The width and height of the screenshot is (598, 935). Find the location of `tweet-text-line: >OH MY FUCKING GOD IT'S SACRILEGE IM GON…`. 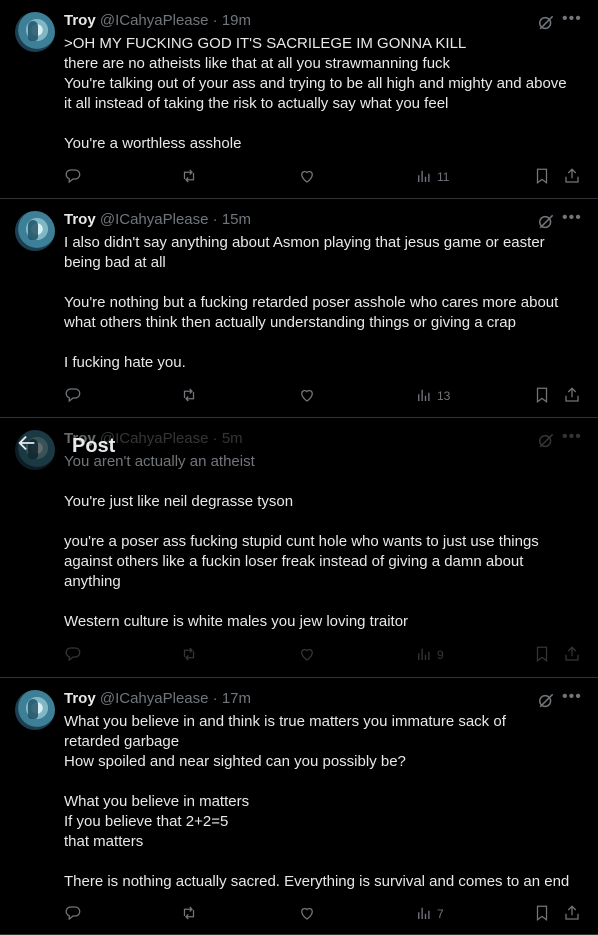

tweet-text-line: >OH MY FUCKING GOD IT'S SACRILEGE IM GON… is located at coordinates (265, 43).